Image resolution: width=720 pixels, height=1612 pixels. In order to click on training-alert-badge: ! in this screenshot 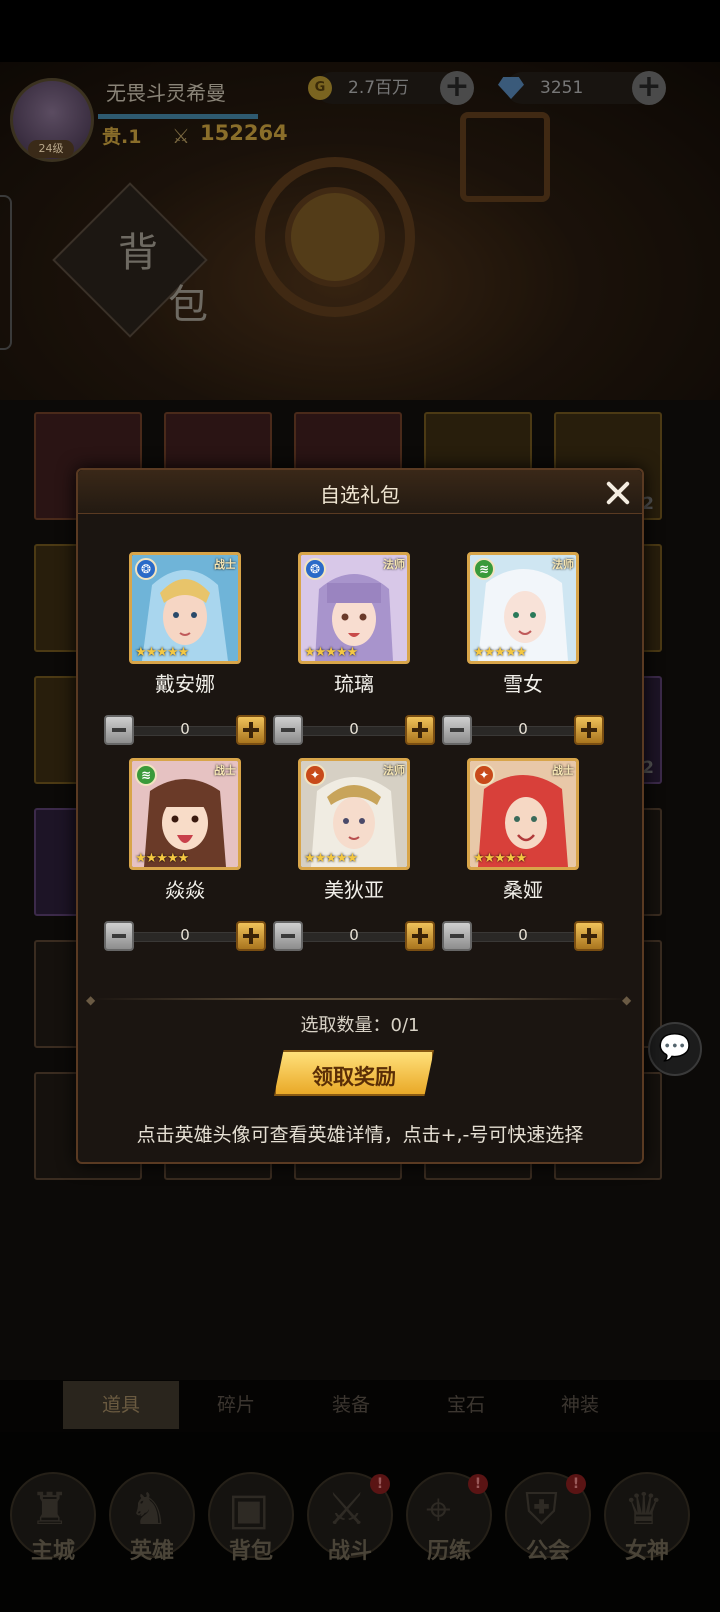, I will do `click(478, 1484)`.